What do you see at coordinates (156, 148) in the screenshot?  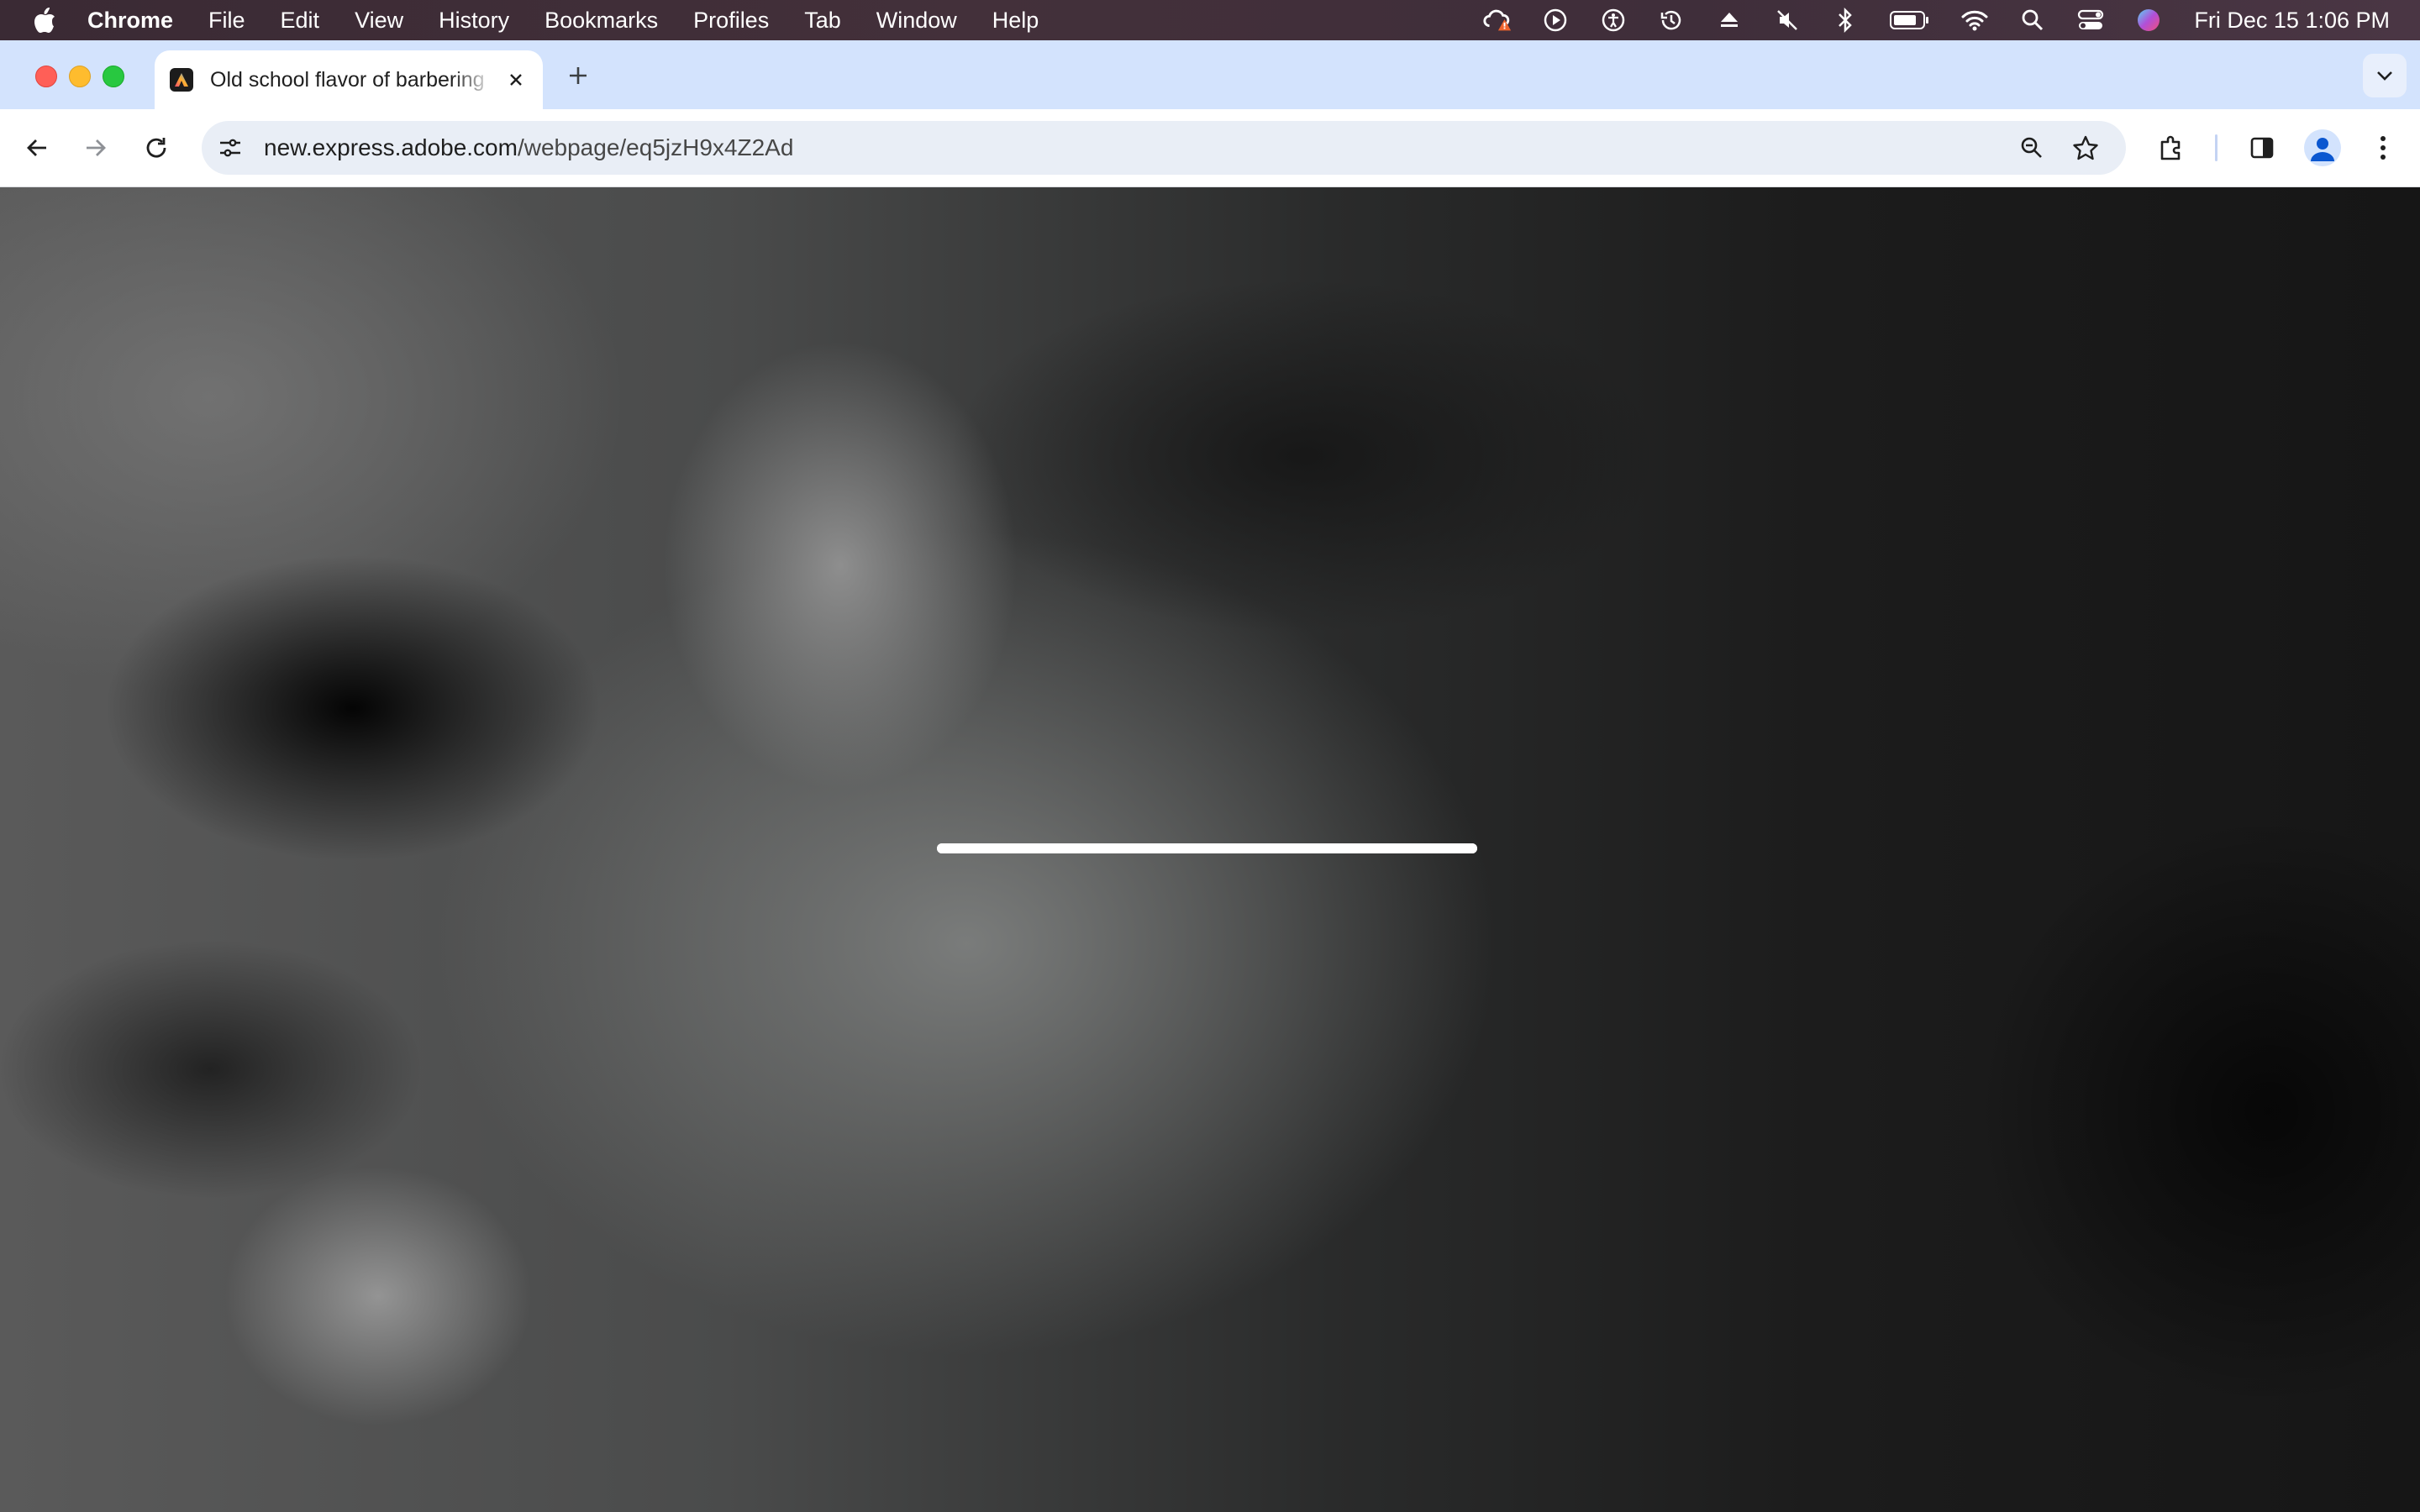 I see `reload-icon` at bounding box center [156, 148].